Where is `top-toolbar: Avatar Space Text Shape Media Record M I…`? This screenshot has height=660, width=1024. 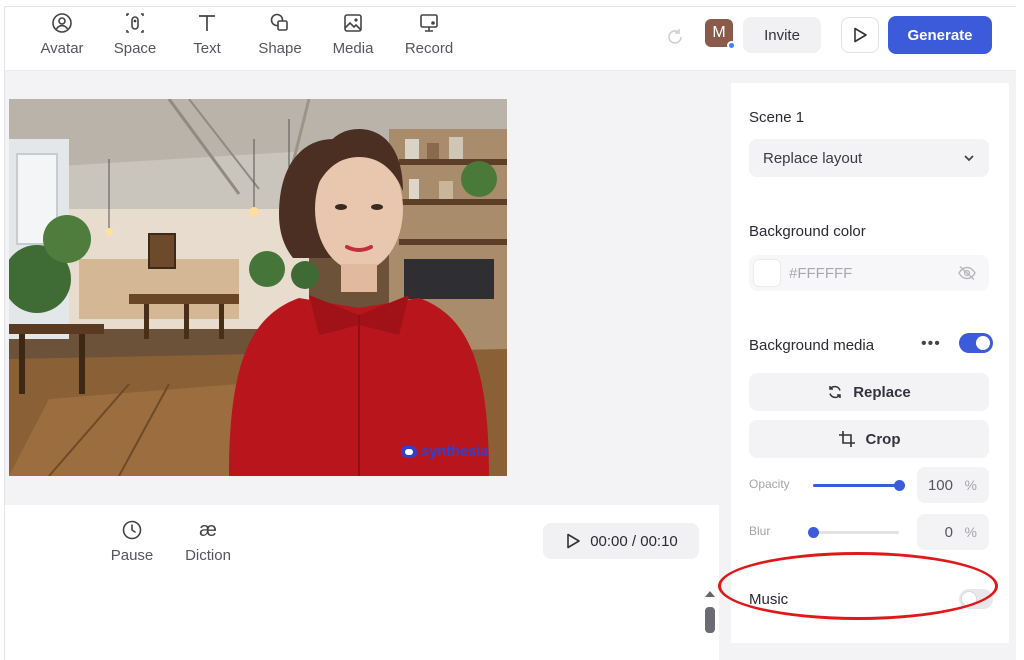
top-toolbar: Avatar Space Text Shape Media Record M I… is located at coordinates (510, 39).